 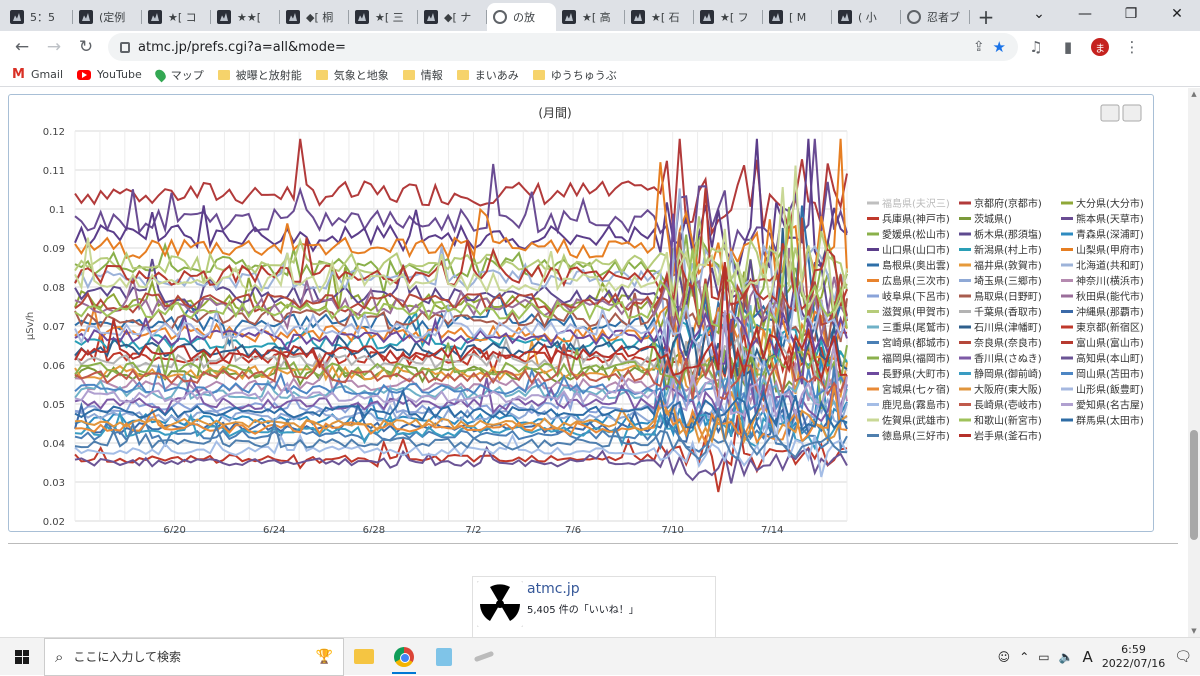 What do you see at coordinates (458, 17) in the screenshot?
I see `tab-title: ◆[ ナ` at bounding box center [458, 17].